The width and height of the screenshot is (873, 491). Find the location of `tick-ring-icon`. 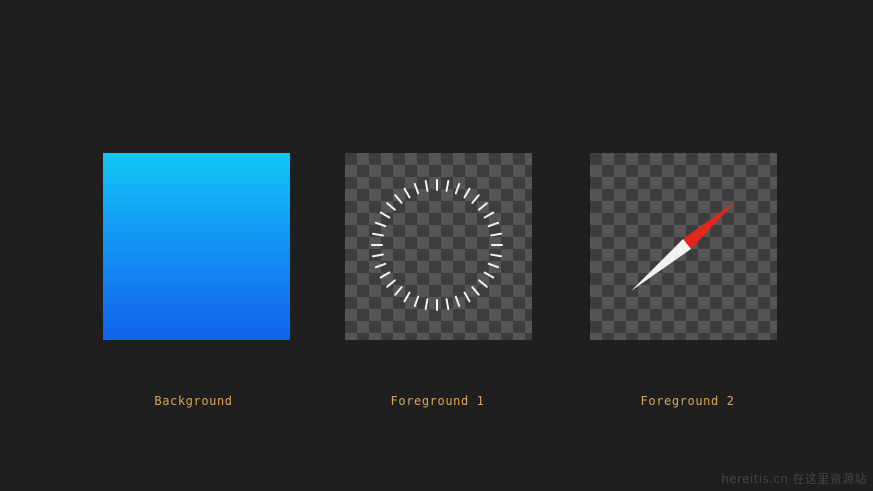

tick-ring-icon is located at coordinates (437, 245).